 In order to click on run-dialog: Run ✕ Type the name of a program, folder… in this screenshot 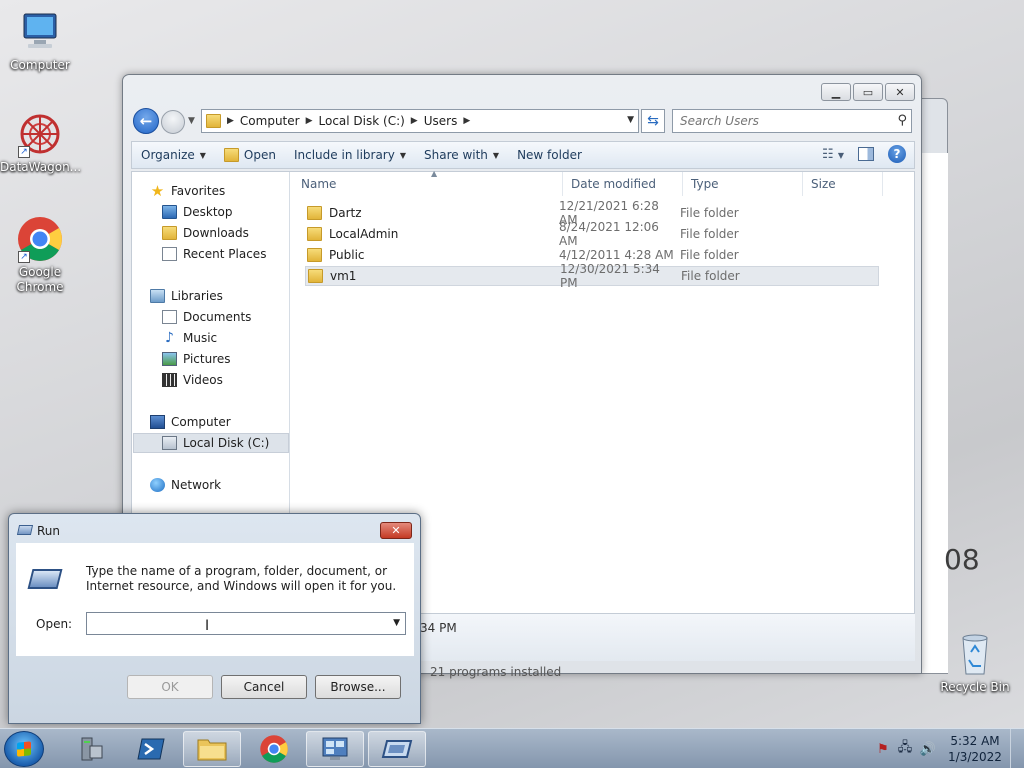, I will do `click(214, 618)`.